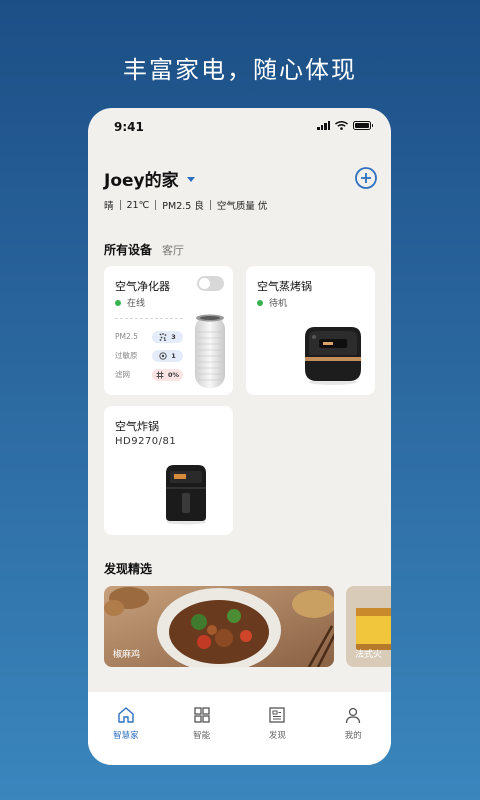 The image size is (480, 800). Describe the element at coordinates (142, 286) in the screenshot. I see `device-name: 空气净化器` at that location.